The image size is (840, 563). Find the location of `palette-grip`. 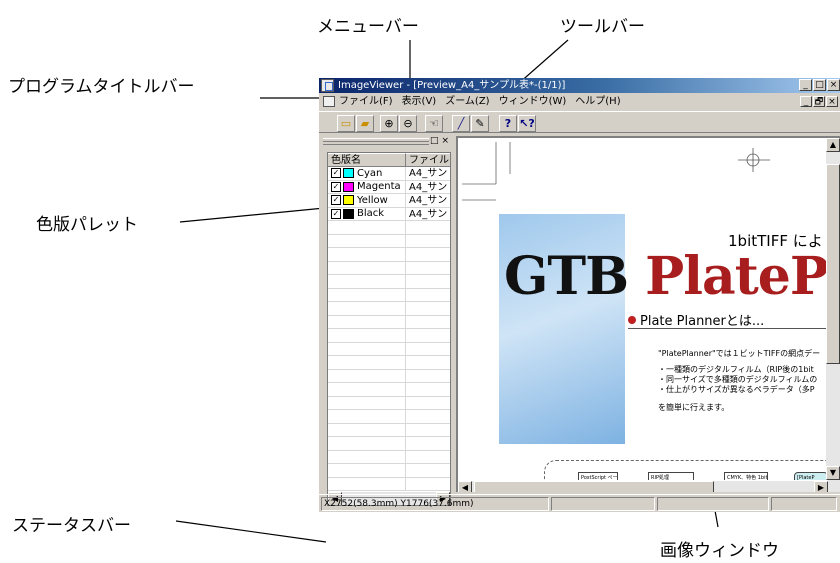

palette-grip is located at coordinates (376, 141).